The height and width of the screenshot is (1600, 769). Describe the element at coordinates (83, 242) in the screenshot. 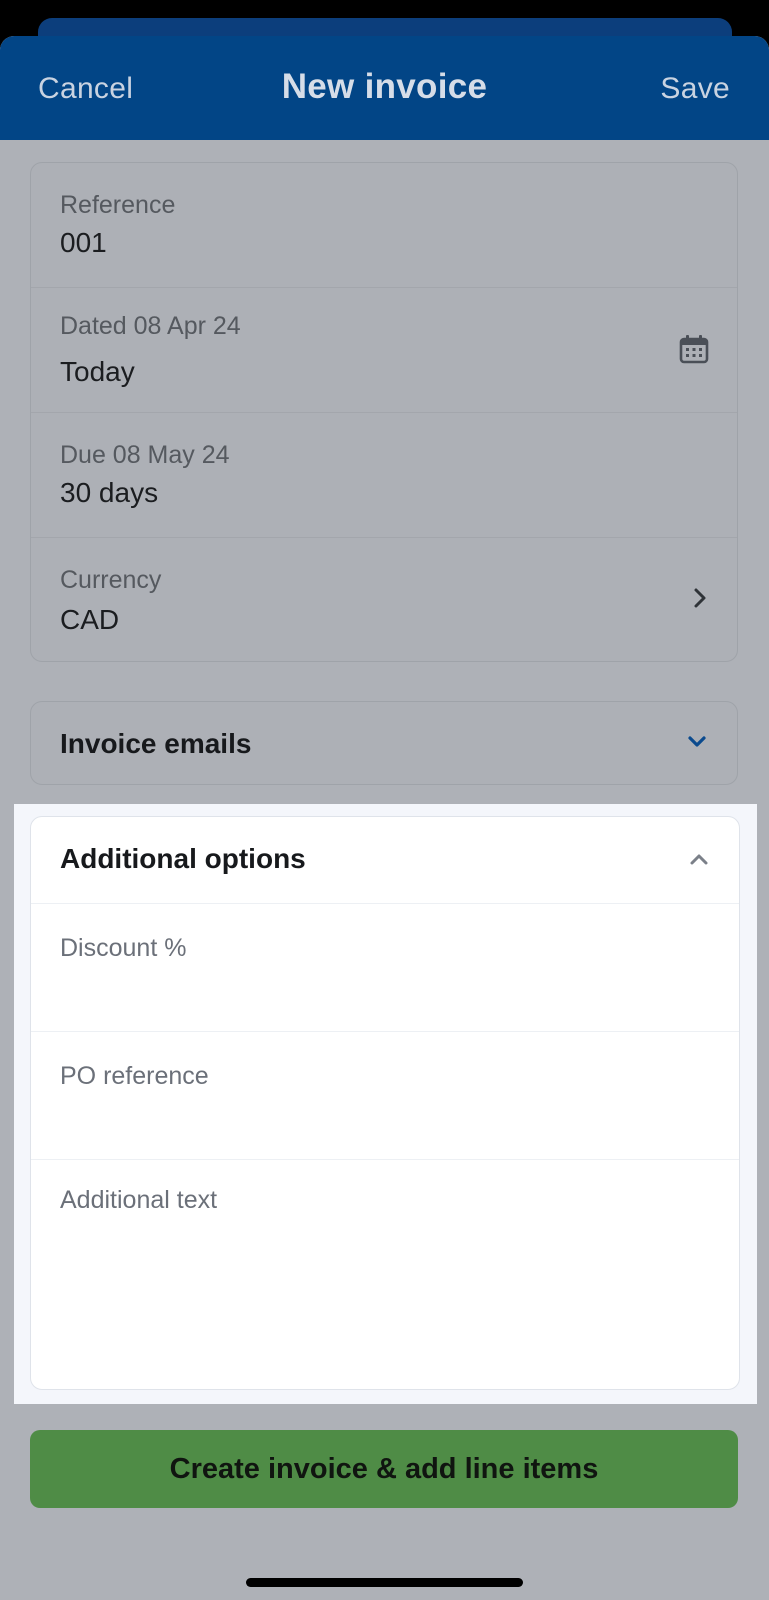

I see `reference-value: 001` at that location.